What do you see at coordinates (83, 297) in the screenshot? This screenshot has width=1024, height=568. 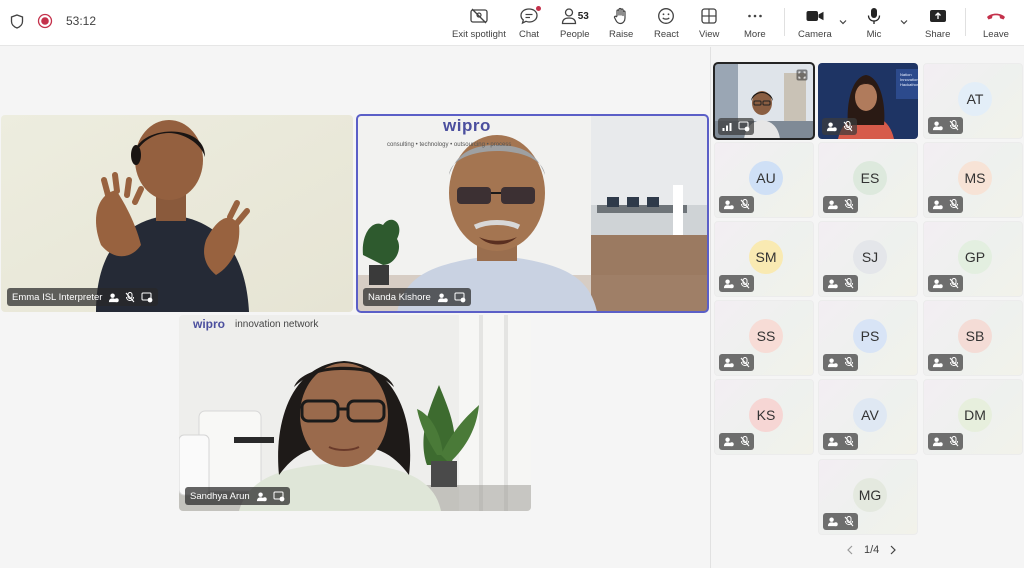 I see `participant-name-tag: Emma ISL Interpreter` at bounding box center [83, 297].